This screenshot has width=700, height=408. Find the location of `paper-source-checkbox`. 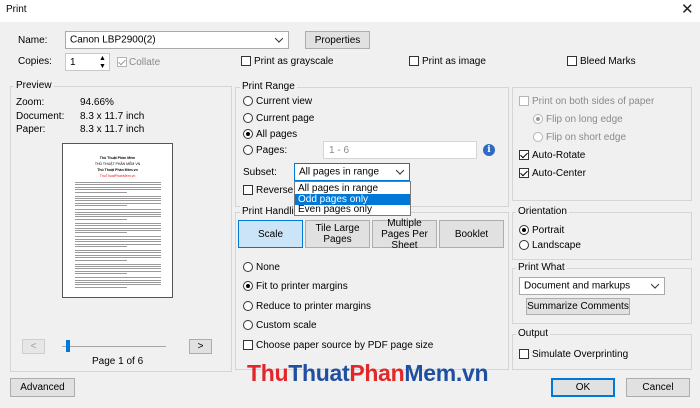

paper-source-checkbox is located at coordinates (248, 345).